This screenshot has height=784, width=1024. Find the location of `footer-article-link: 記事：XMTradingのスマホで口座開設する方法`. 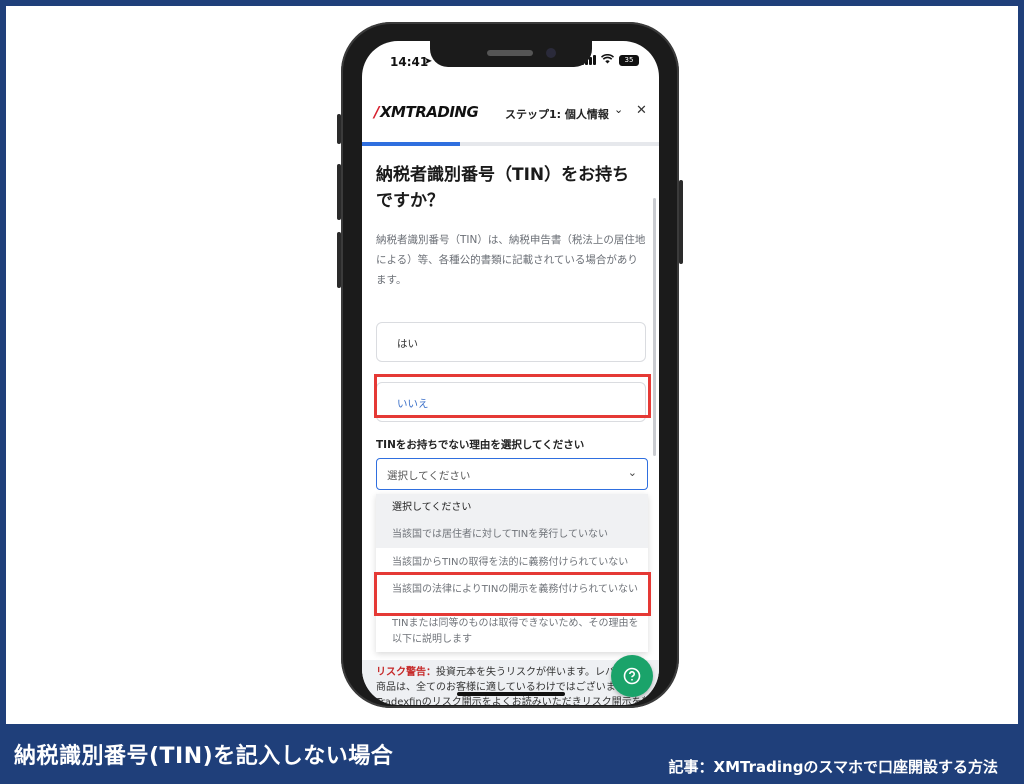

footer-article-link: 記事：XMTradingのスマホで口座開設する方法 is located at coordinates (833, 766).